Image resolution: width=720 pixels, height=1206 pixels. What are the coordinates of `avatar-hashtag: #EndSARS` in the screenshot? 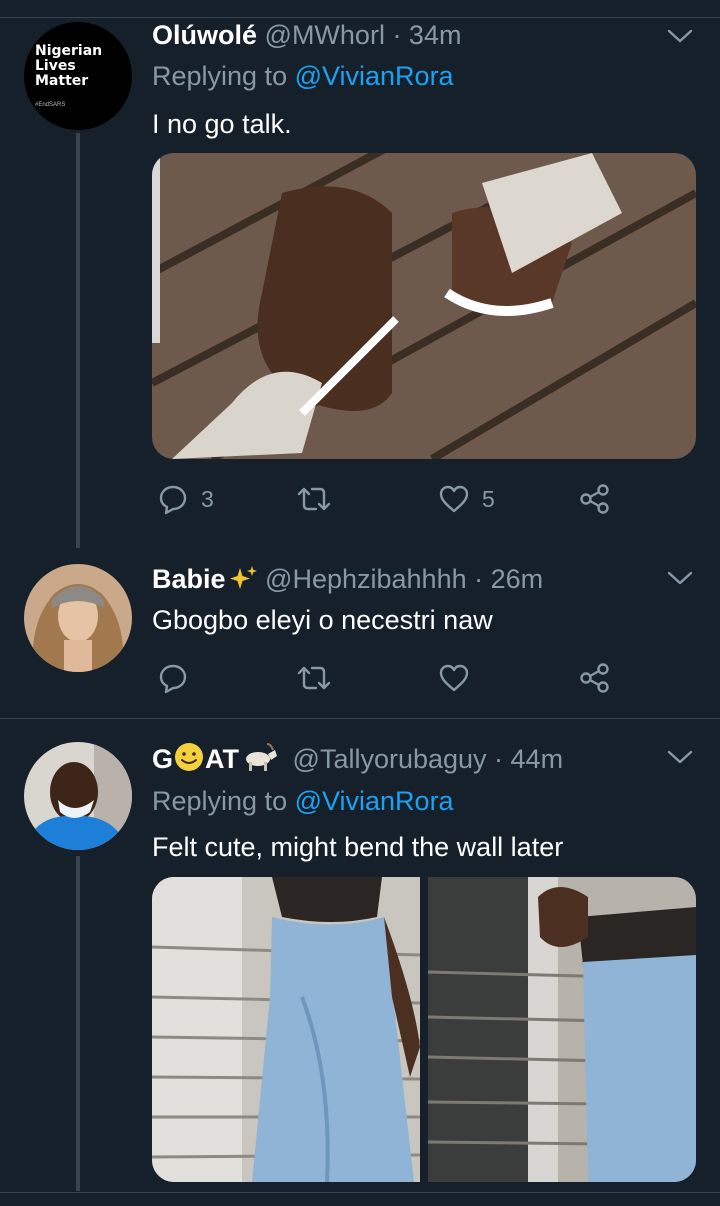 It's located at (50, 105).